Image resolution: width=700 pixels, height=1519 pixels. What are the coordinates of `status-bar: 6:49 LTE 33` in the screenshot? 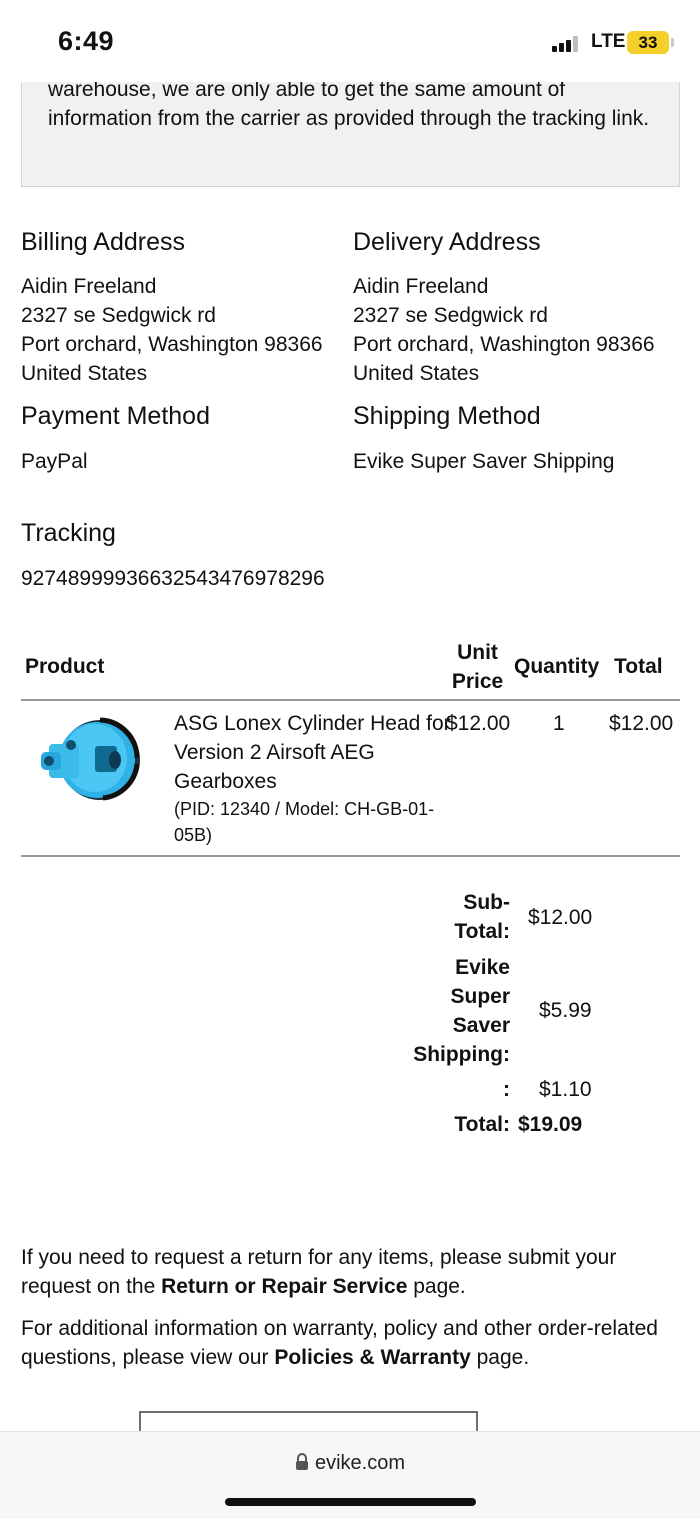 It's located at (350, 41).